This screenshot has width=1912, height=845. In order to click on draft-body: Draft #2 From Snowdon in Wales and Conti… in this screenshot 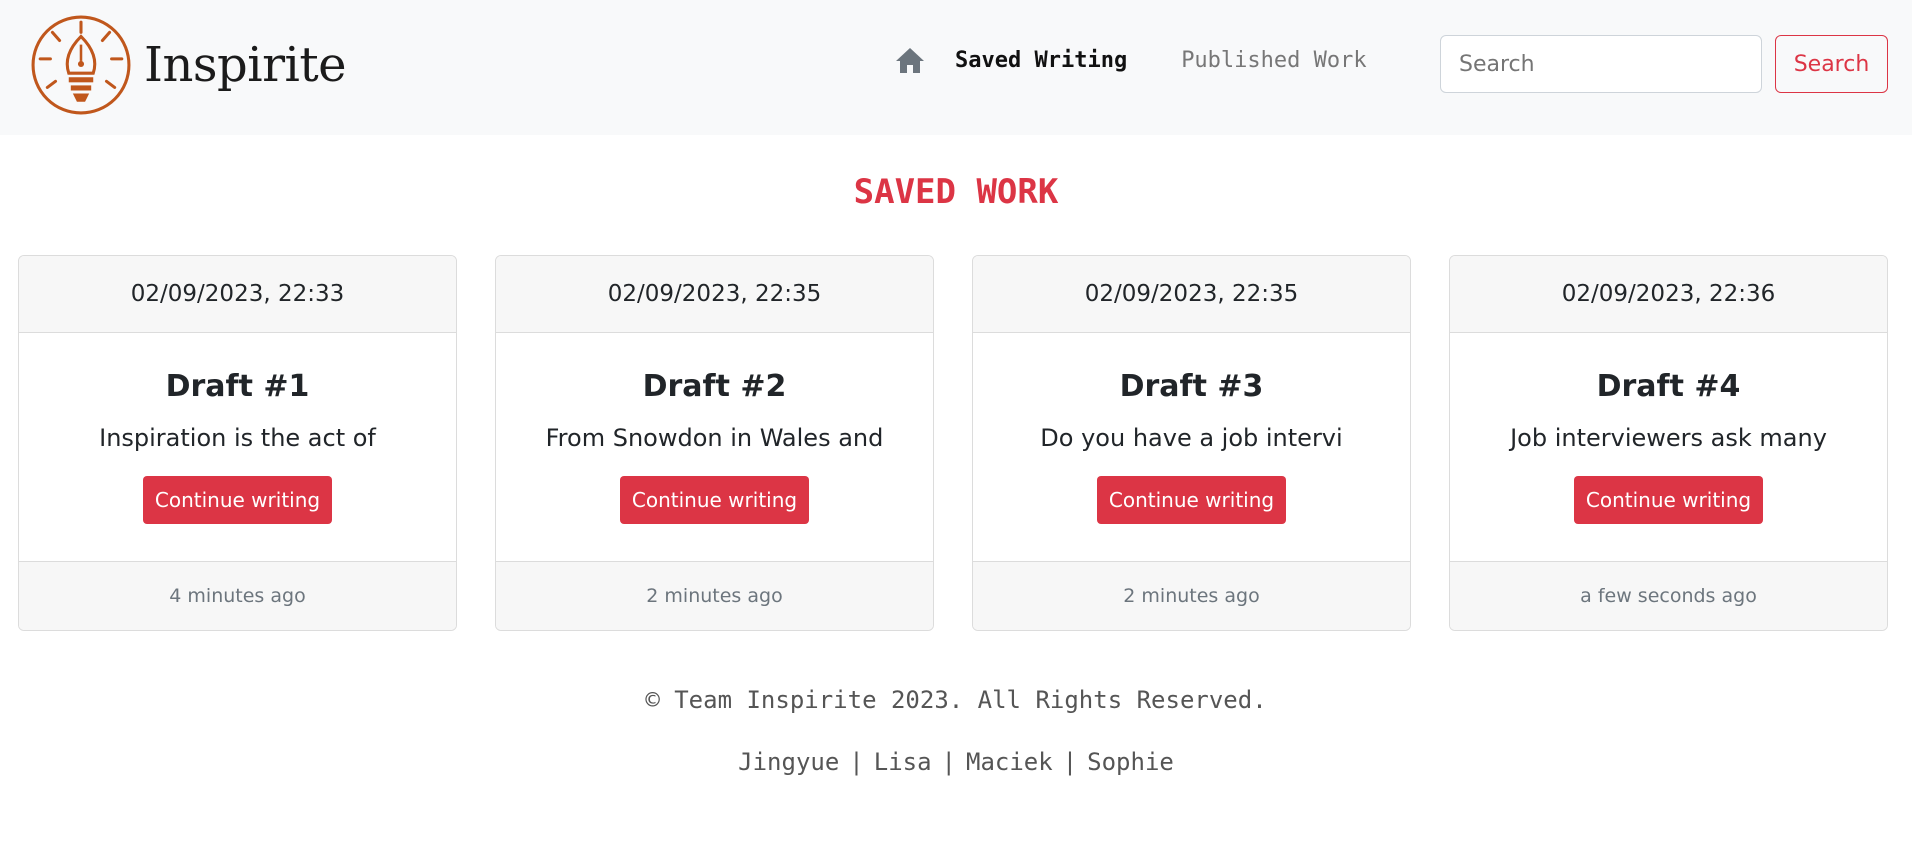, I will do `click(714, 447)`.